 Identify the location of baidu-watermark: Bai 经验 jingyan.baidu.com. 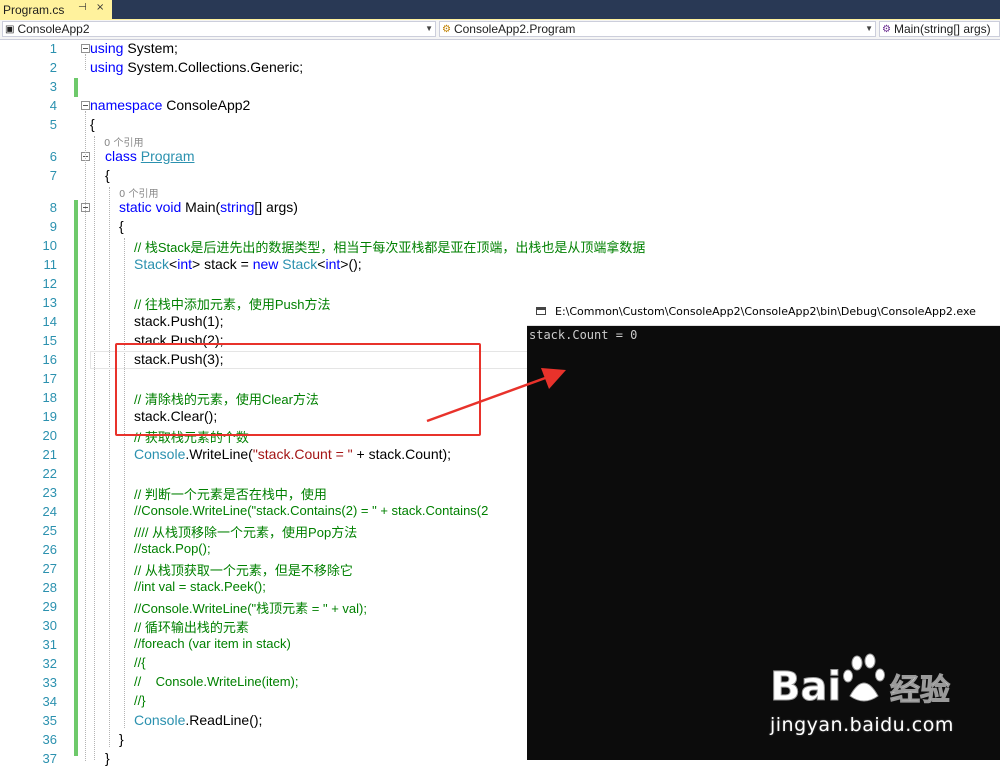
(880, 698).